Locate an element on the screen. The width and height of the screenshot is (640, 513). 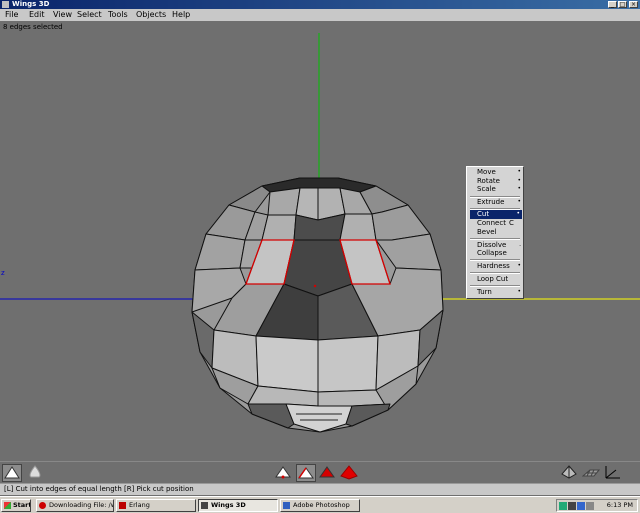
menu-tools: Tools is located at coordinates (118, 15).